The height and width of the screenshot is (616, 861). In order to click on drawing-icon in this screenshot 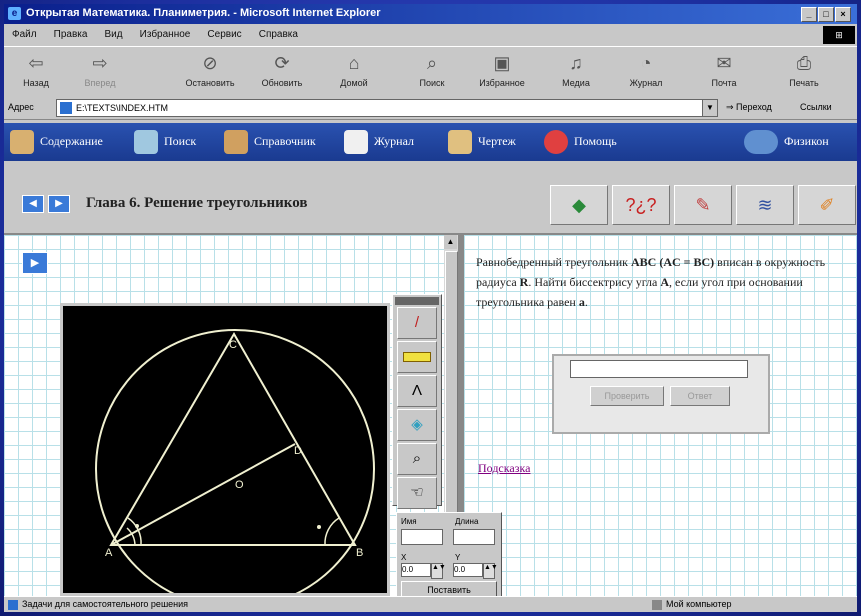, I will do `click(460, 142)`.